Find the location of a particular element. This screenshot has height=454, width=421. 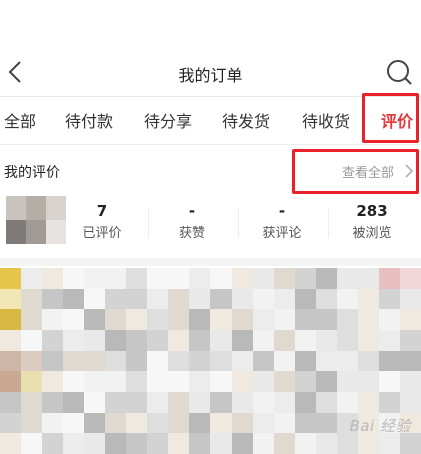

tab-pending-receipt: 待收货 is located at coordinates (326, 120).